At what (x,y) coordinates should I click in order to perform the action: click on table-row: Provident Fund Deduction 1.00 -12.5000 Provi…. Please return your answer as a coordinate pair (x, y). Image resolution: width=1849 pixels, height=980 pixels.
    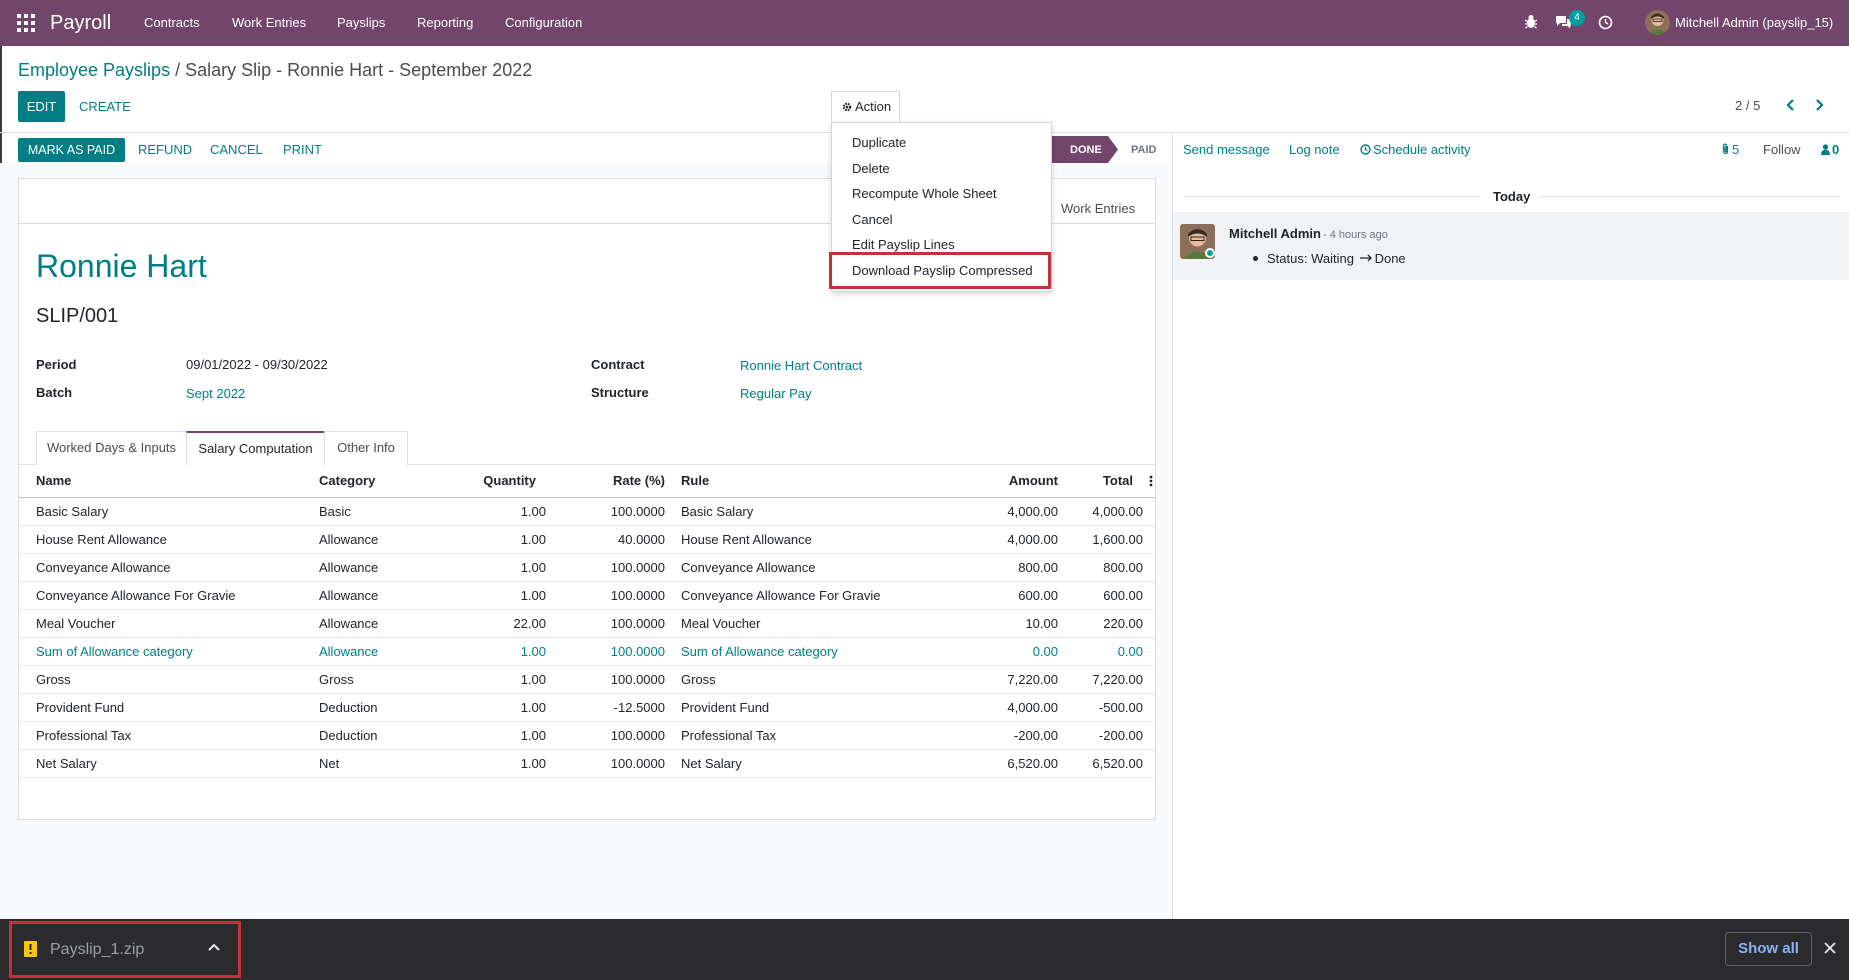
    Looking at the image, I should click on (587, 707).